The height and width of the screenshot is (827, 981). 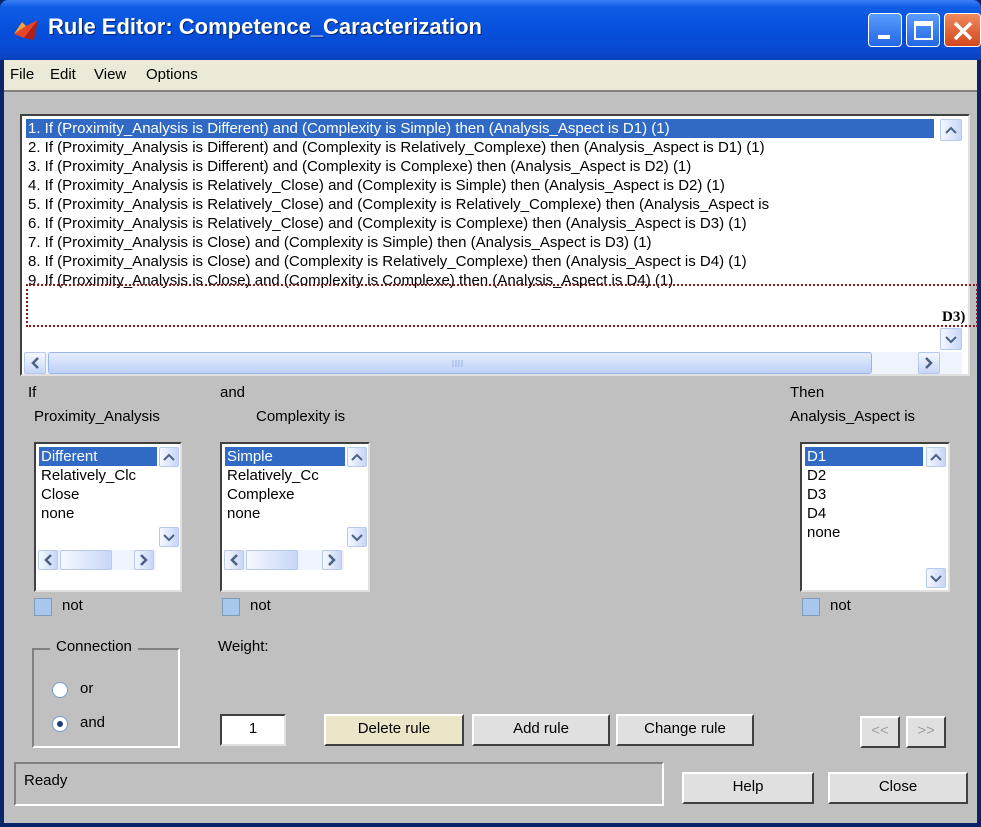 I want to click on and-scroll-up-button, so click(x=357, y=457).